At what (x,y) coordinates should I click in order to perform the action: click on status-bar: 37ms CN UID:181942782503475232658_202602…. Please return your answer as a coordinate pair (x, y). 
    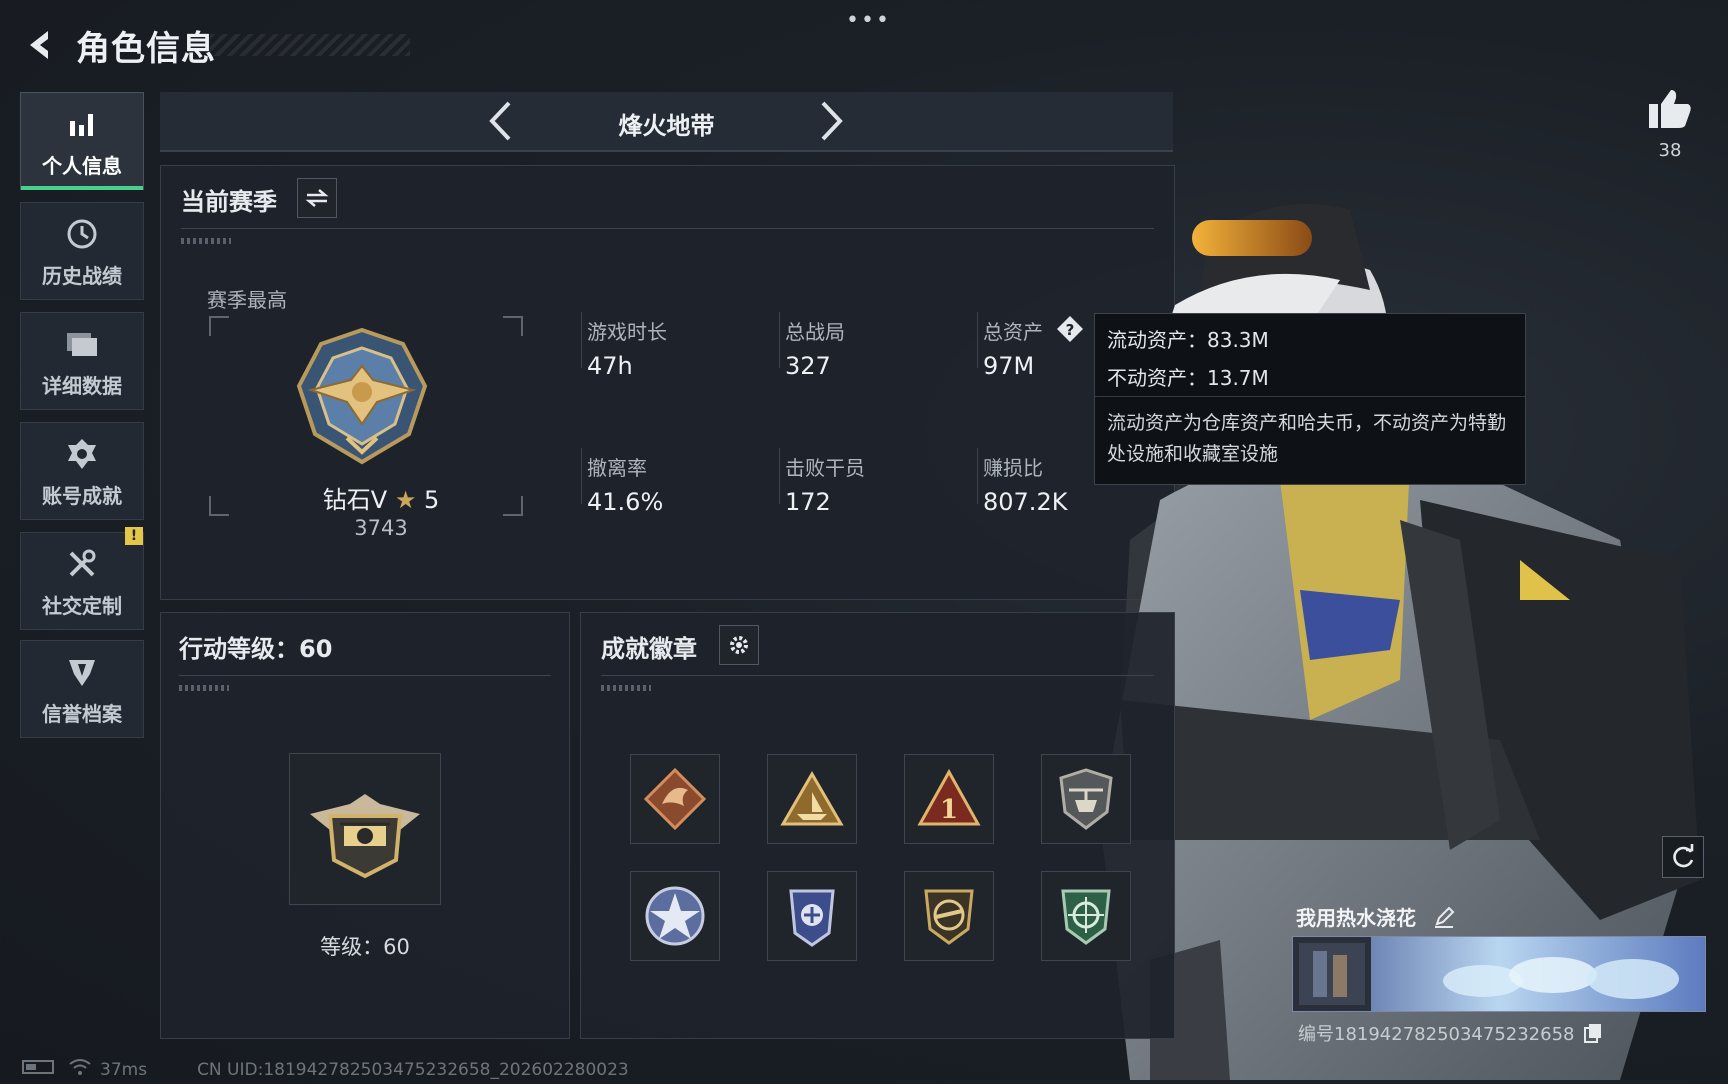
    Looking at the image, I should click on (325, 1069).